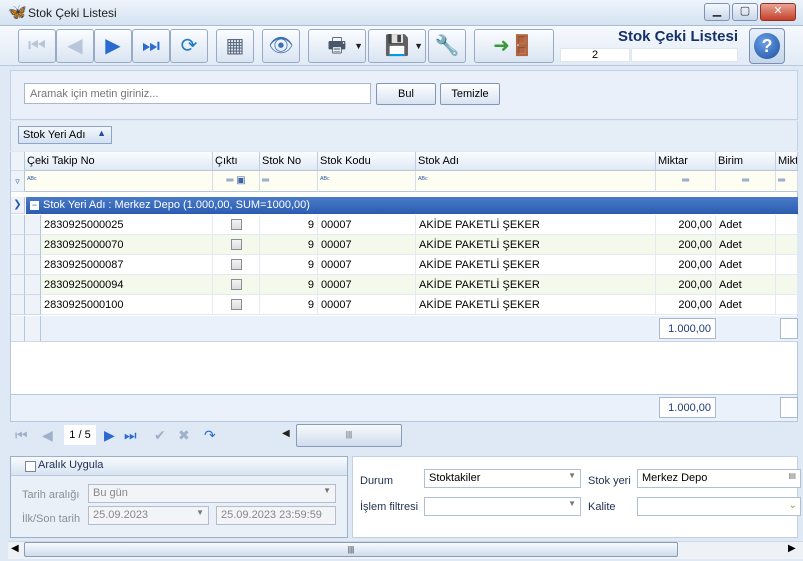  I want to click on col-header-miktar2: Mikt, so click(787, 161).